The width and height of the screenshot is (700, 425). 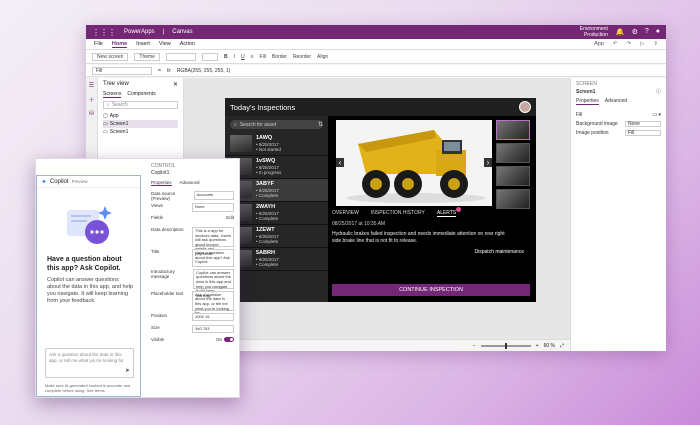 What do you see at coordinates (140, 116) in the screenshot?
I see `tree-node-app: ▢ App` at bounding box center [140, 116].